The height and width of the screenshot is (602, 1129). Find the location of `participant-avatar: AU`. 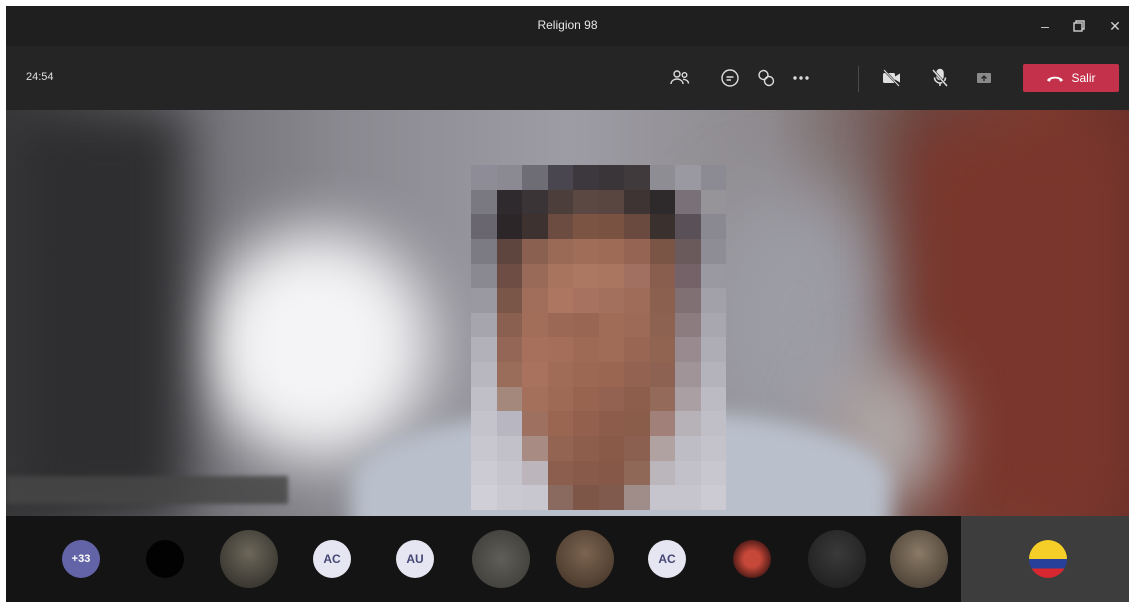

participant-avatar: AU is located at coordinates (415, 559).